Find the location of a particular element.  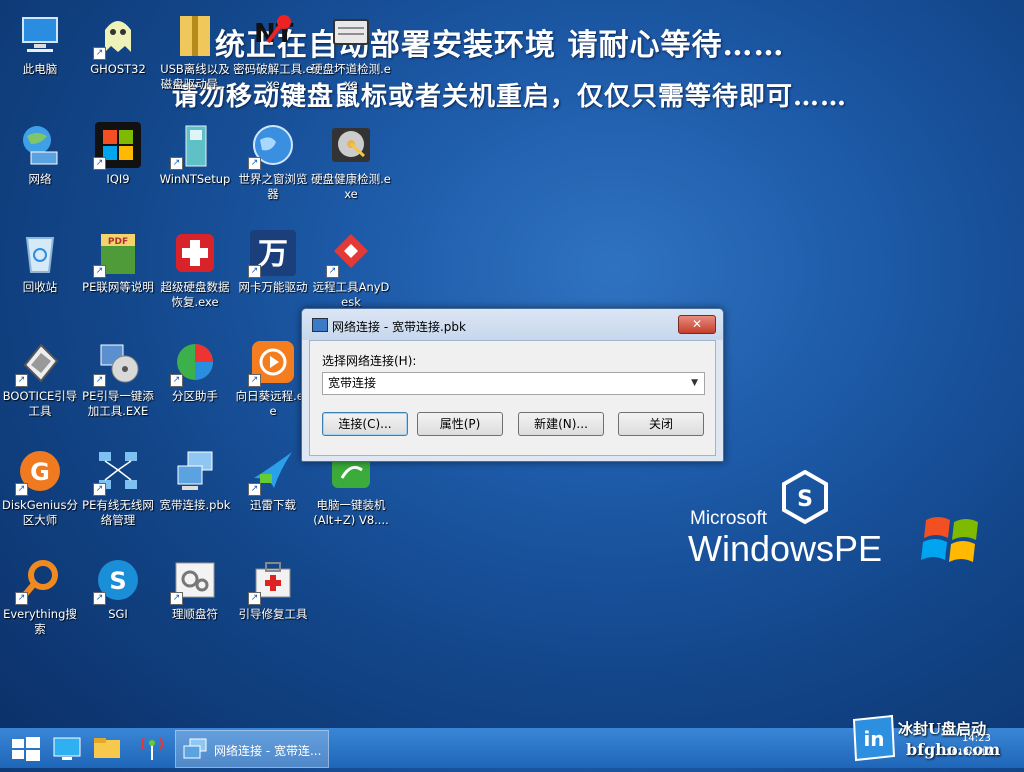

taskbar-explorer-button is located at coordinates (107, 748).